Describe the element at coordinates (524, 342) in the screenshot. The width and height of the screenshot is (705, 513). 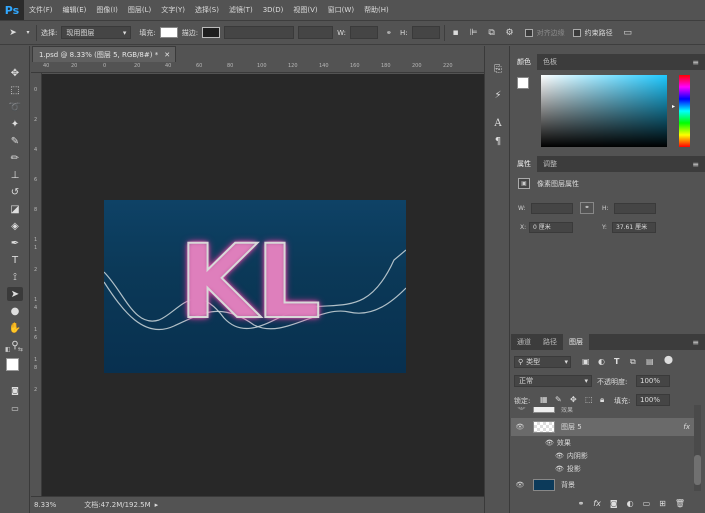
I see `tab-channels: 通道` at that location.